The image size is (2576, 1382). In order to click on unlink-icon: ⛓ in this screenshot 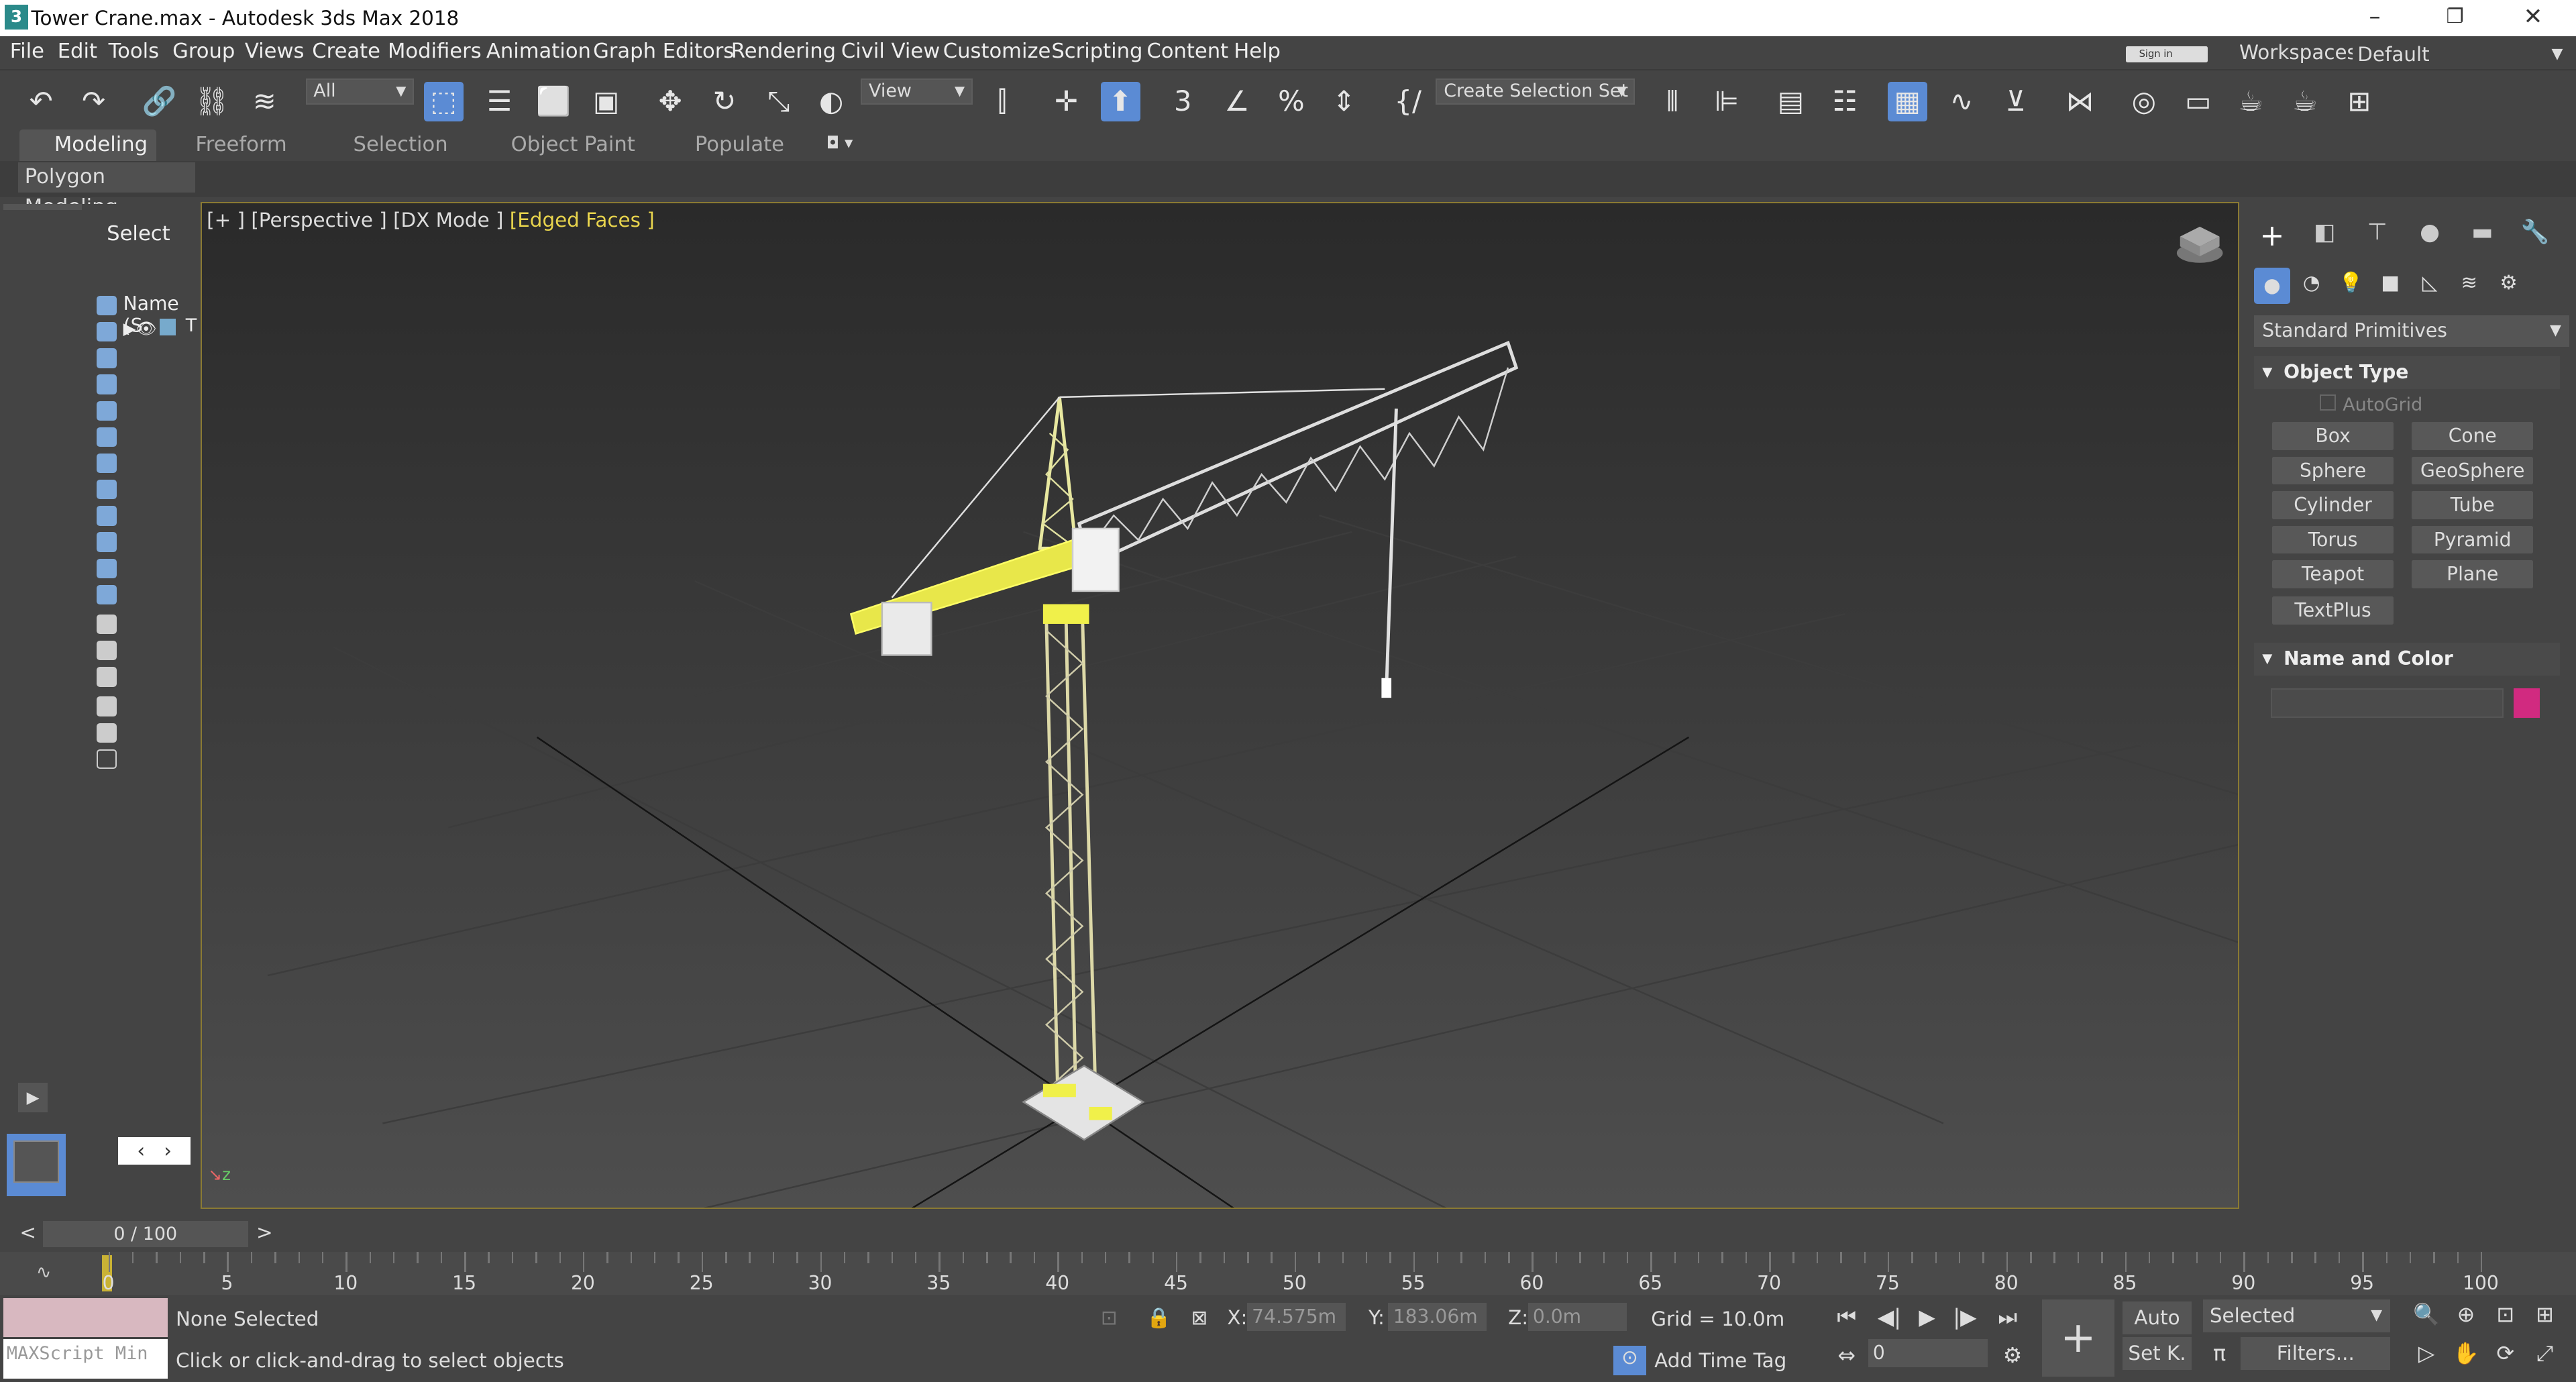, I will do `click(212, 101)`.